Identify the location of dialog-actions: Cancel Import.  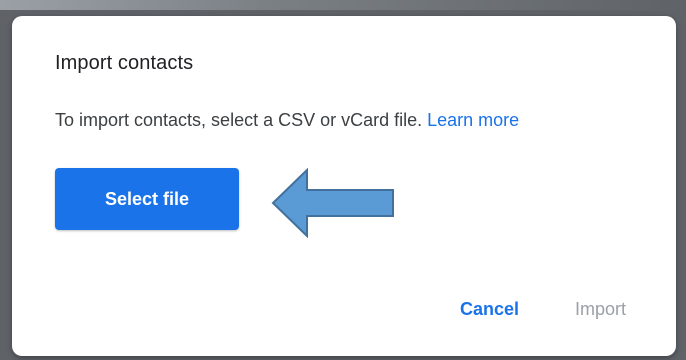
(543, 309).